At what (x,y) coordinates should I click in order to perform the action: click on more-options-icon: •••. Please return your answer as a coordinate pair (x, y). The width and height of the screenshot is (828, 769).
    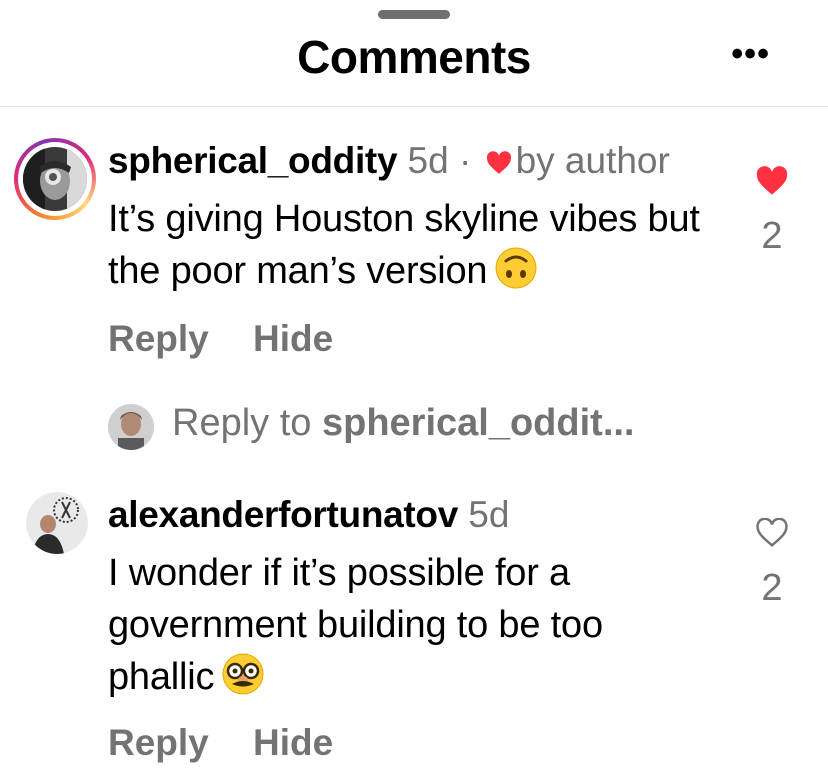
    Looking at the image, I should click on (750, 54).